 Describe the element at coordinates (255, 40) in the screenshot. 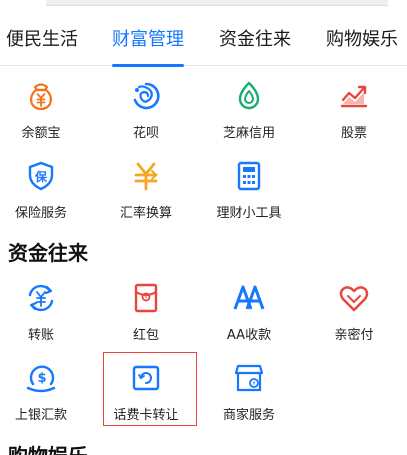

I see `tab-funds: 资金往来` at that location.